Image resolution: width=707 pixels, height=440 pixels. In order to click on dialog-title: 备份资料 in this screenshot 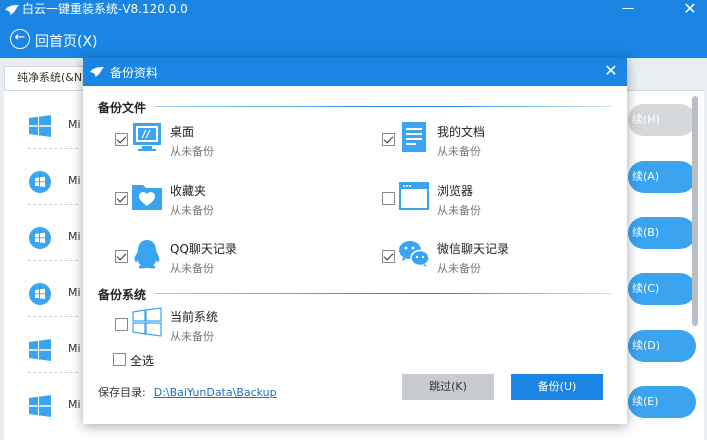, I will do `click(134, 73)`.